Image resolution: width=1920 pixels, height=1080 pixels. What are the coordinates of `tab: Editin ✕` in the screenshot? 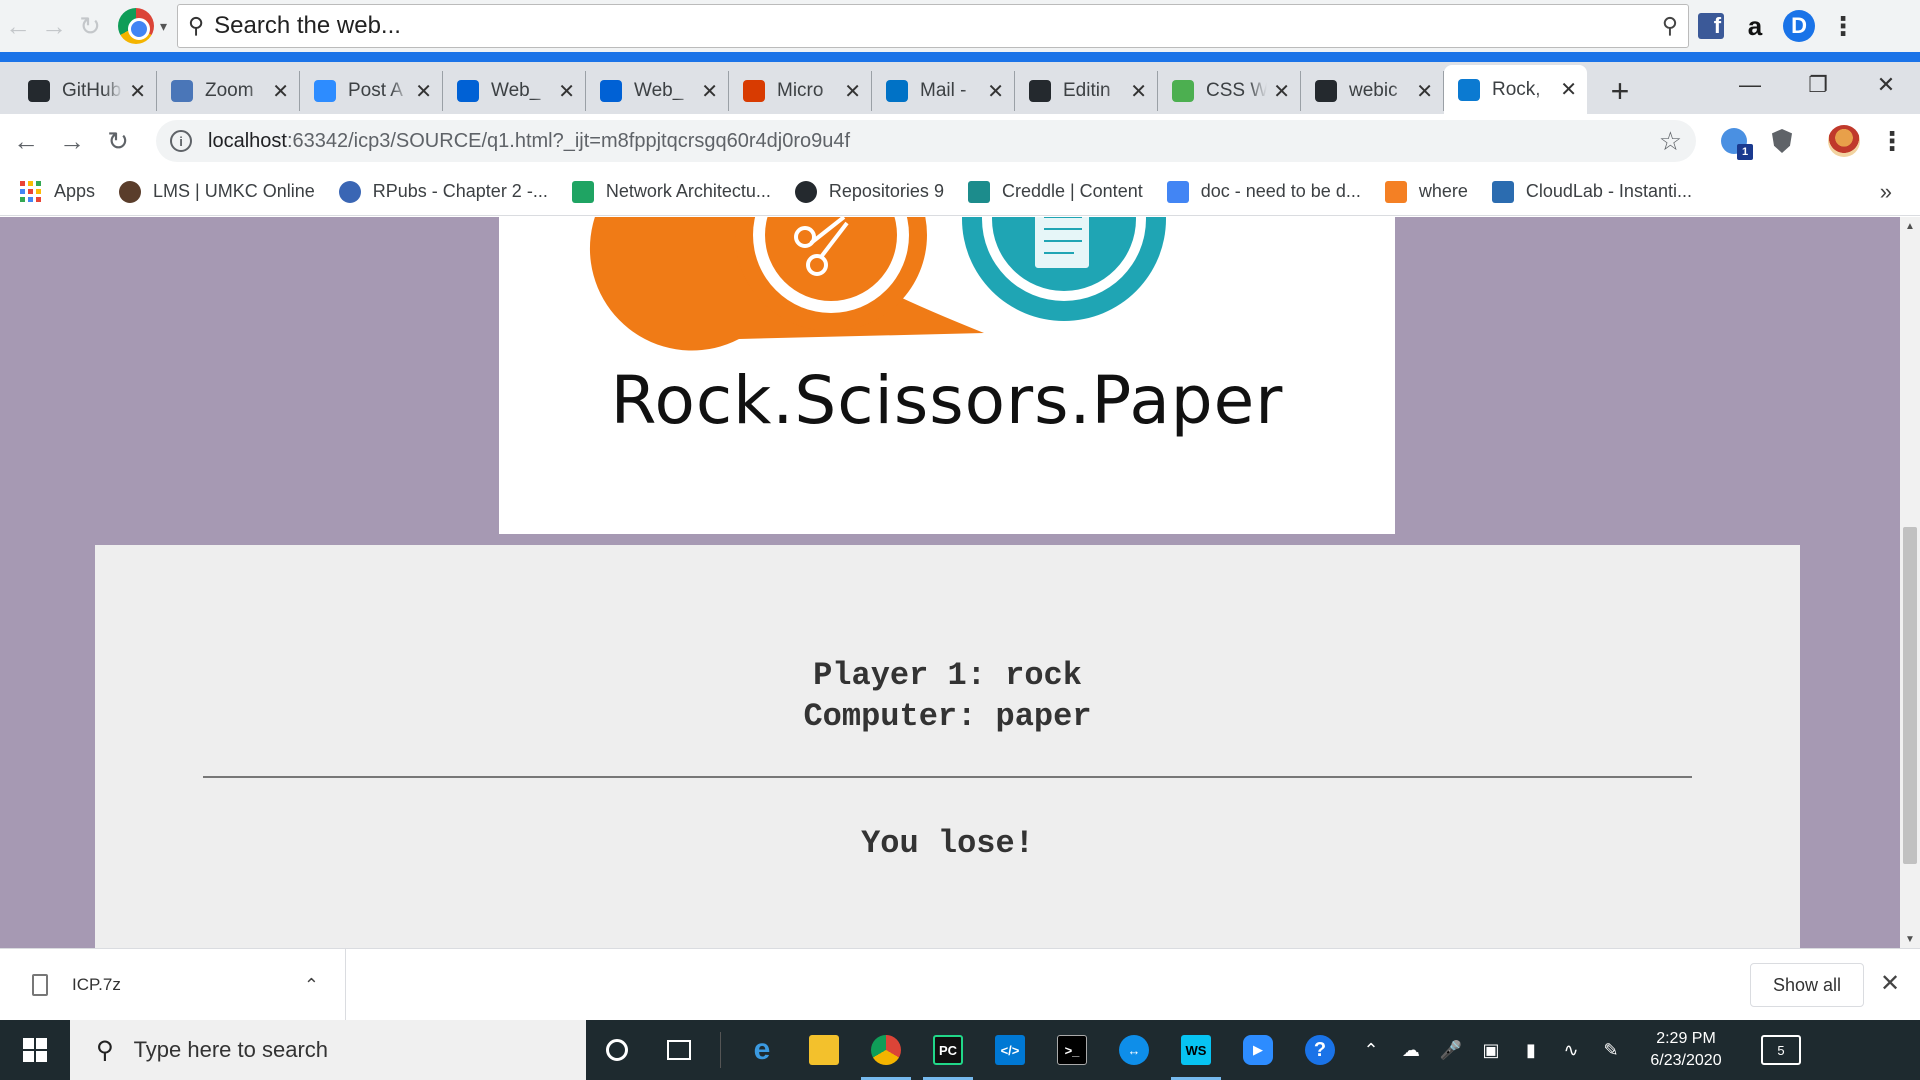 It's located at (1086, 91).